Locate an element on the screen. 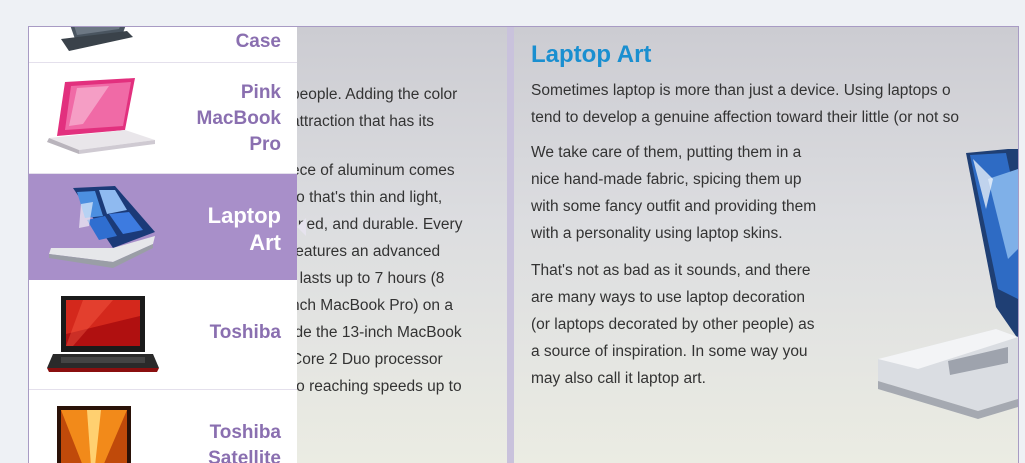 The height and width of the screenshot is (463, 1025). menu-item-toshiba: Toshiba is located at coordinates (163, 335).